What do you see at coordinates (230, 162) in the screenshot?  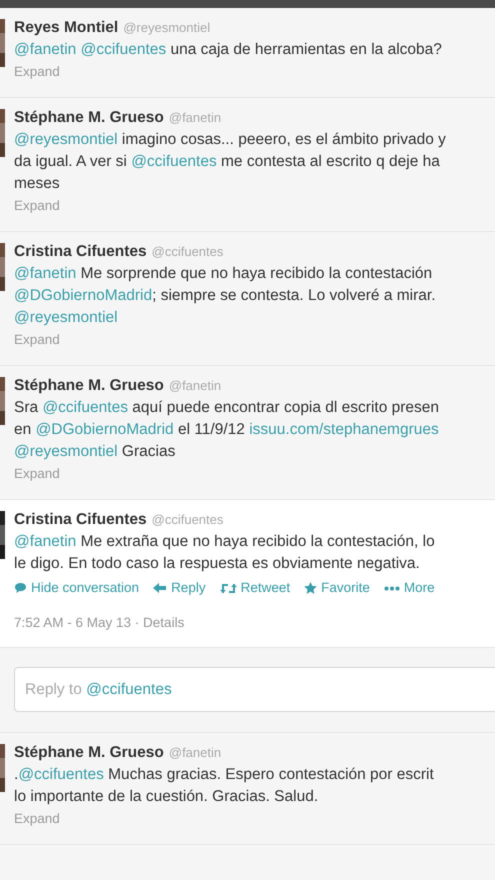 I see `tweet-text: @reyesmontiel imagino cosas... peeero, es el ámbito privado y da igual. A ver si @ccifuentes me contesta al escrito q deje ha meses` at bounding box center [230, 162].